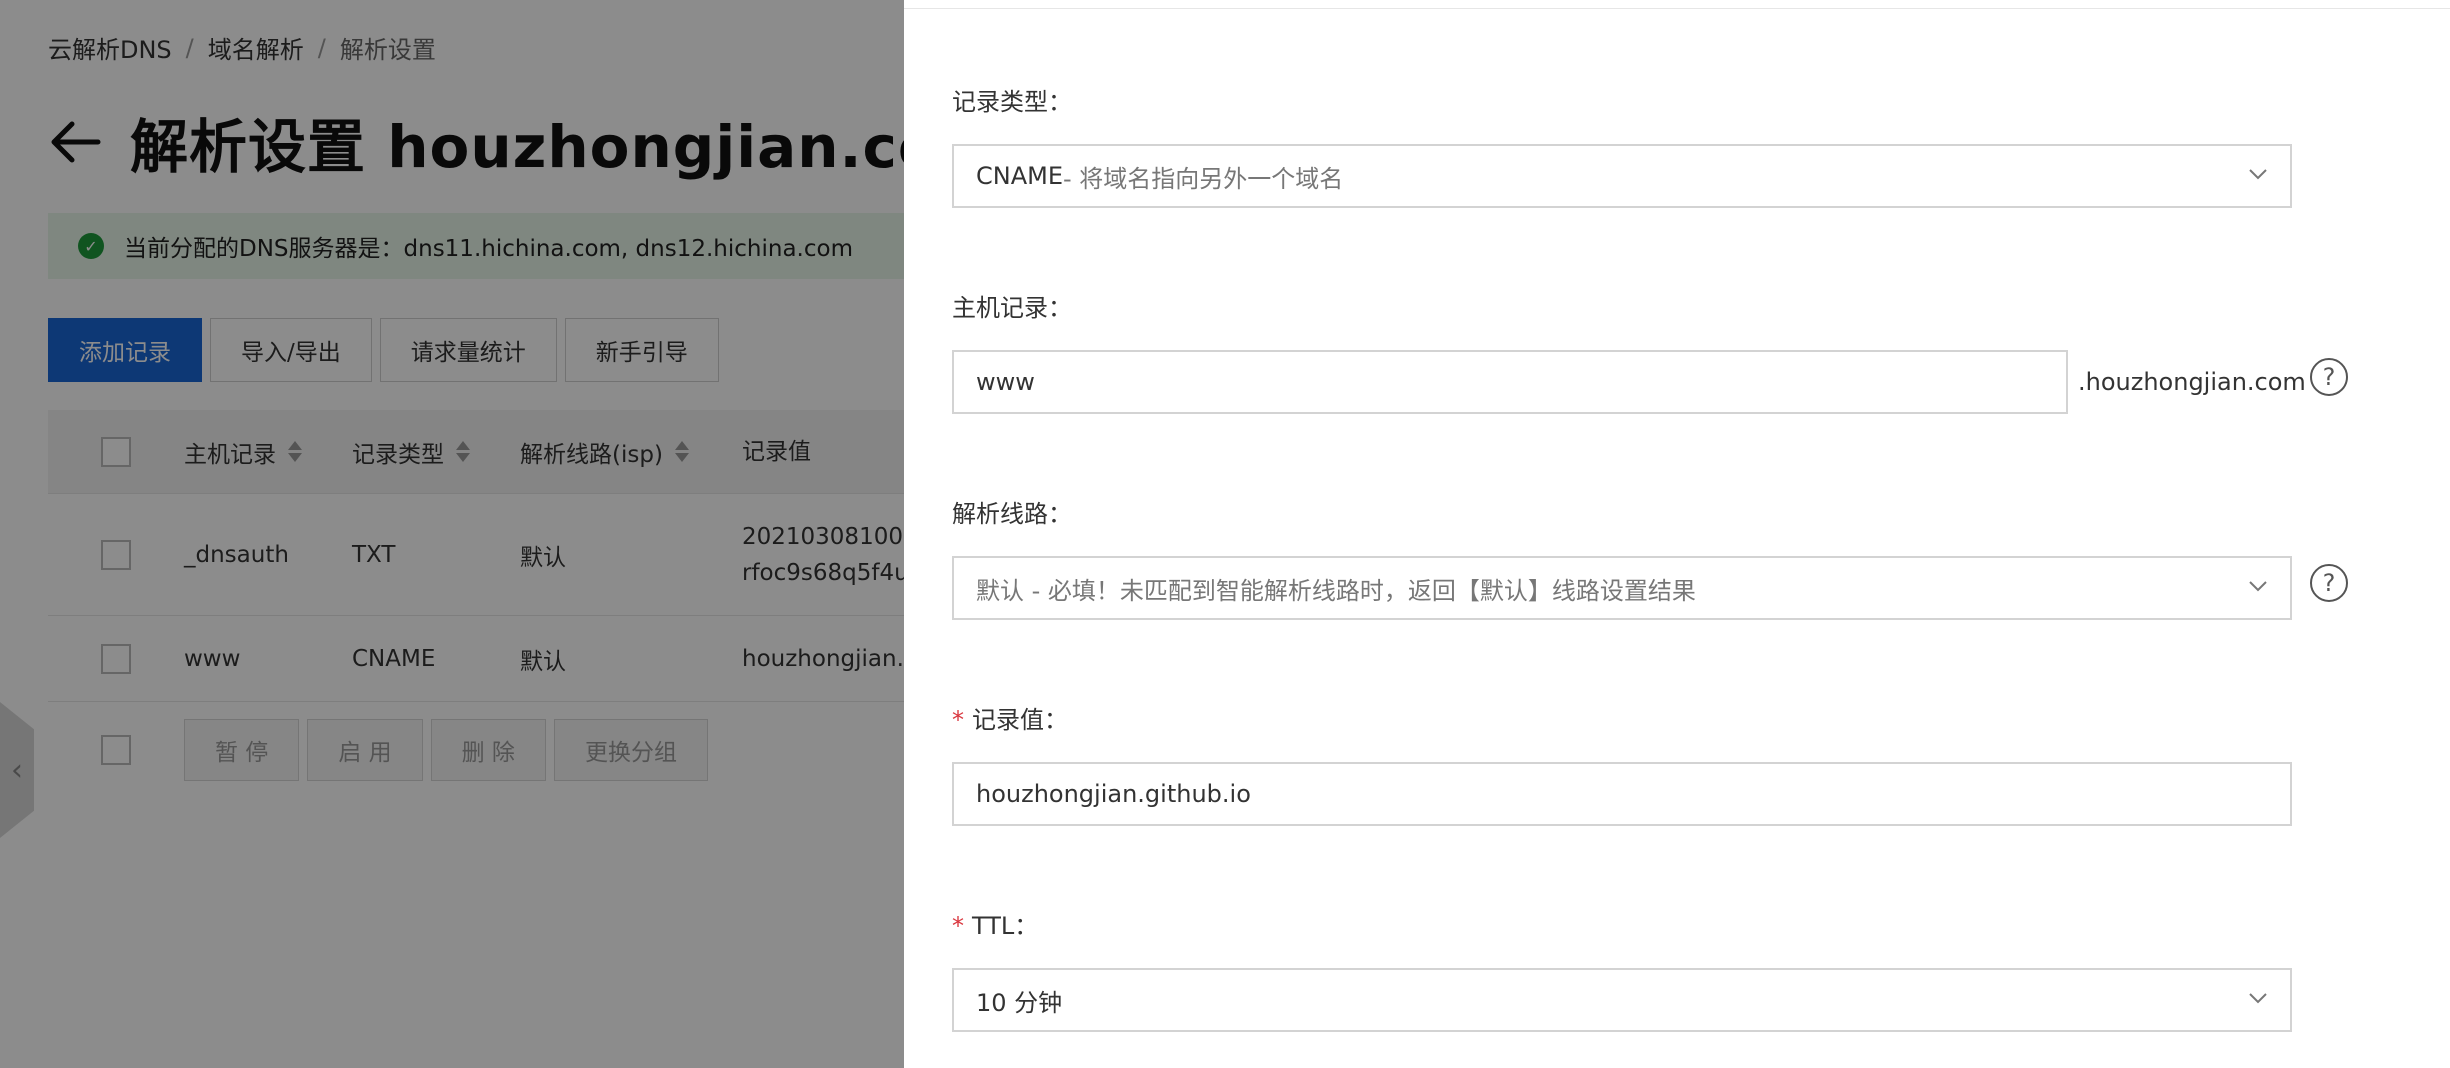 Image resolution: width=2450 pixels, height=1068 pixels. I want to click on record-type-description: - 将域名指向另外一个域名, so click(1203, 178).